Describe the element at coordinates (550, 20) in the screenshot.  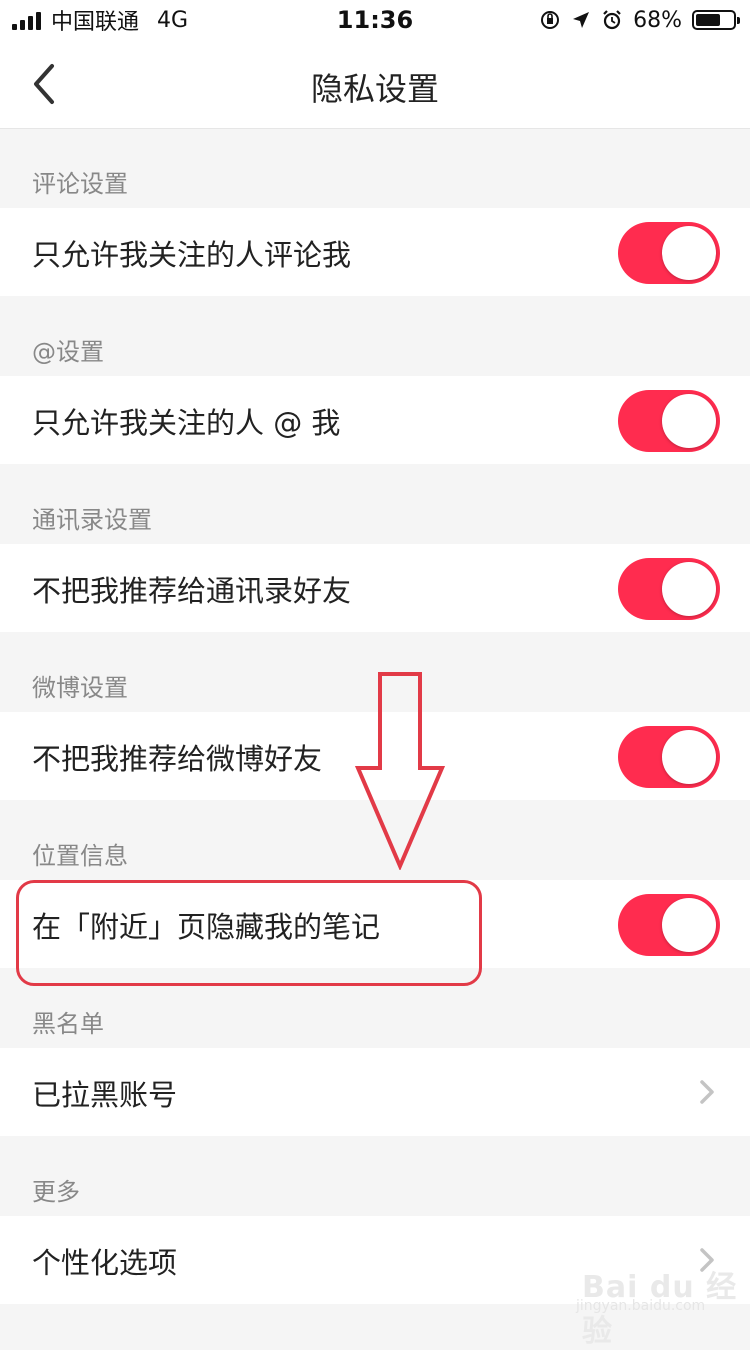
I see `rotation-lock-icon` at that location.